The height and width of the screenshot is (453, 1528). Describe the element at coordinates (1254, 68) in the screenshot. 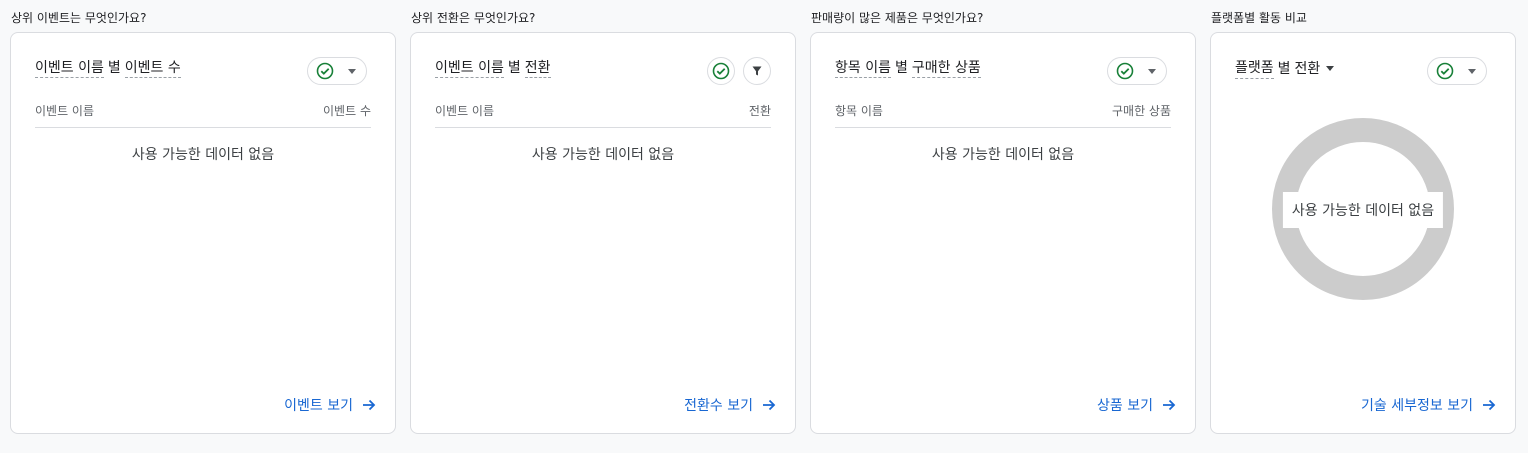

I see `dimension-label: 플랫폼` at that location.